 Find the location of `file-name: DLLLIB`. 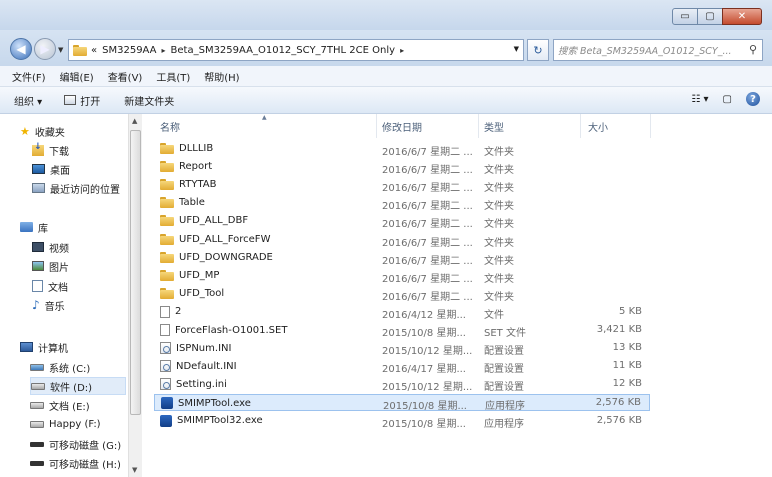

file-name: DLLLIB is located at coordinates (196, 148).